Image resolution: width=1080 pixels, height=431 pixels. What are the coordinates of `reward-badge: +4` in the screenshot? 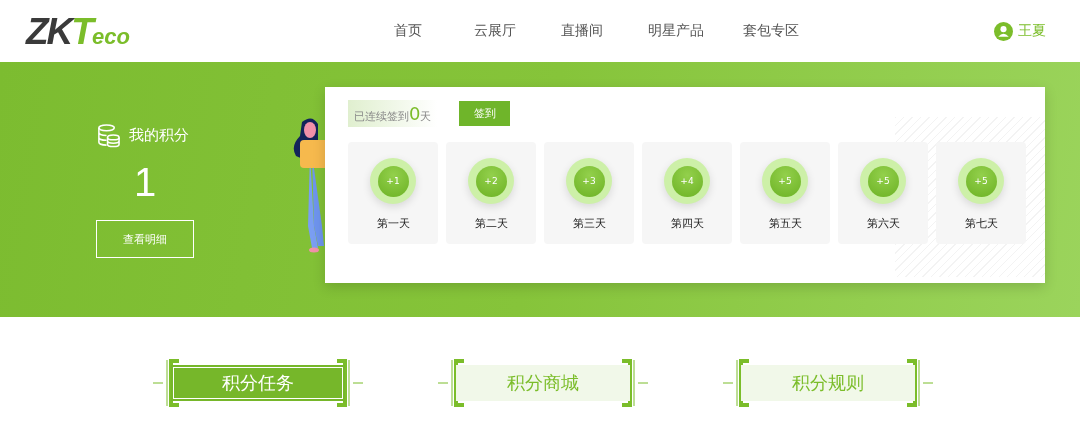 It's located at (687, 181).